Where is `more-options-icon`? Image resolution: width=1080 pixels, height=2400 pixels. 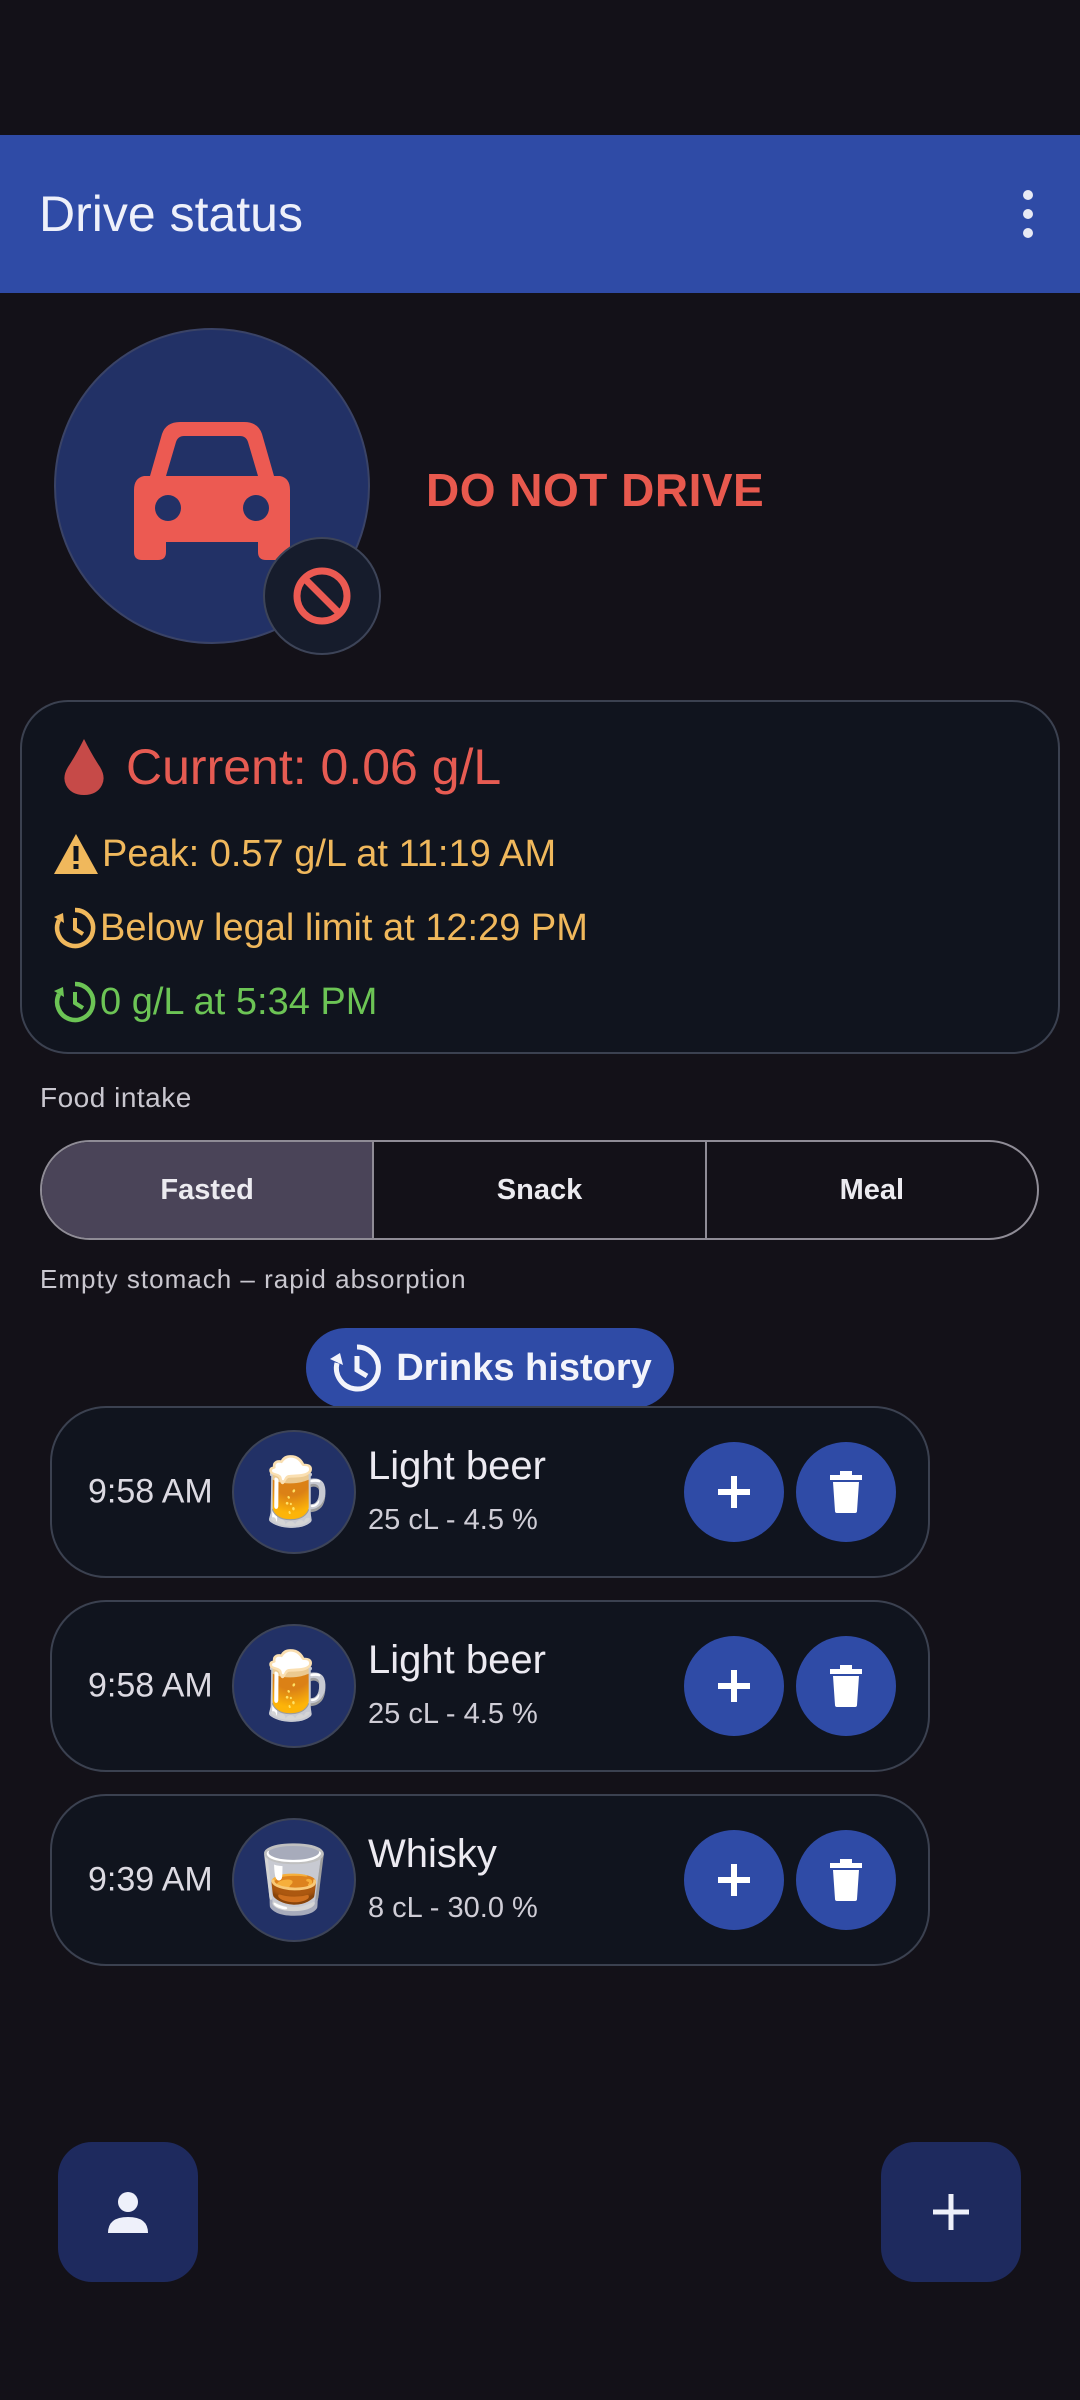
more-options-icon is located at coordinates (1028, 214).